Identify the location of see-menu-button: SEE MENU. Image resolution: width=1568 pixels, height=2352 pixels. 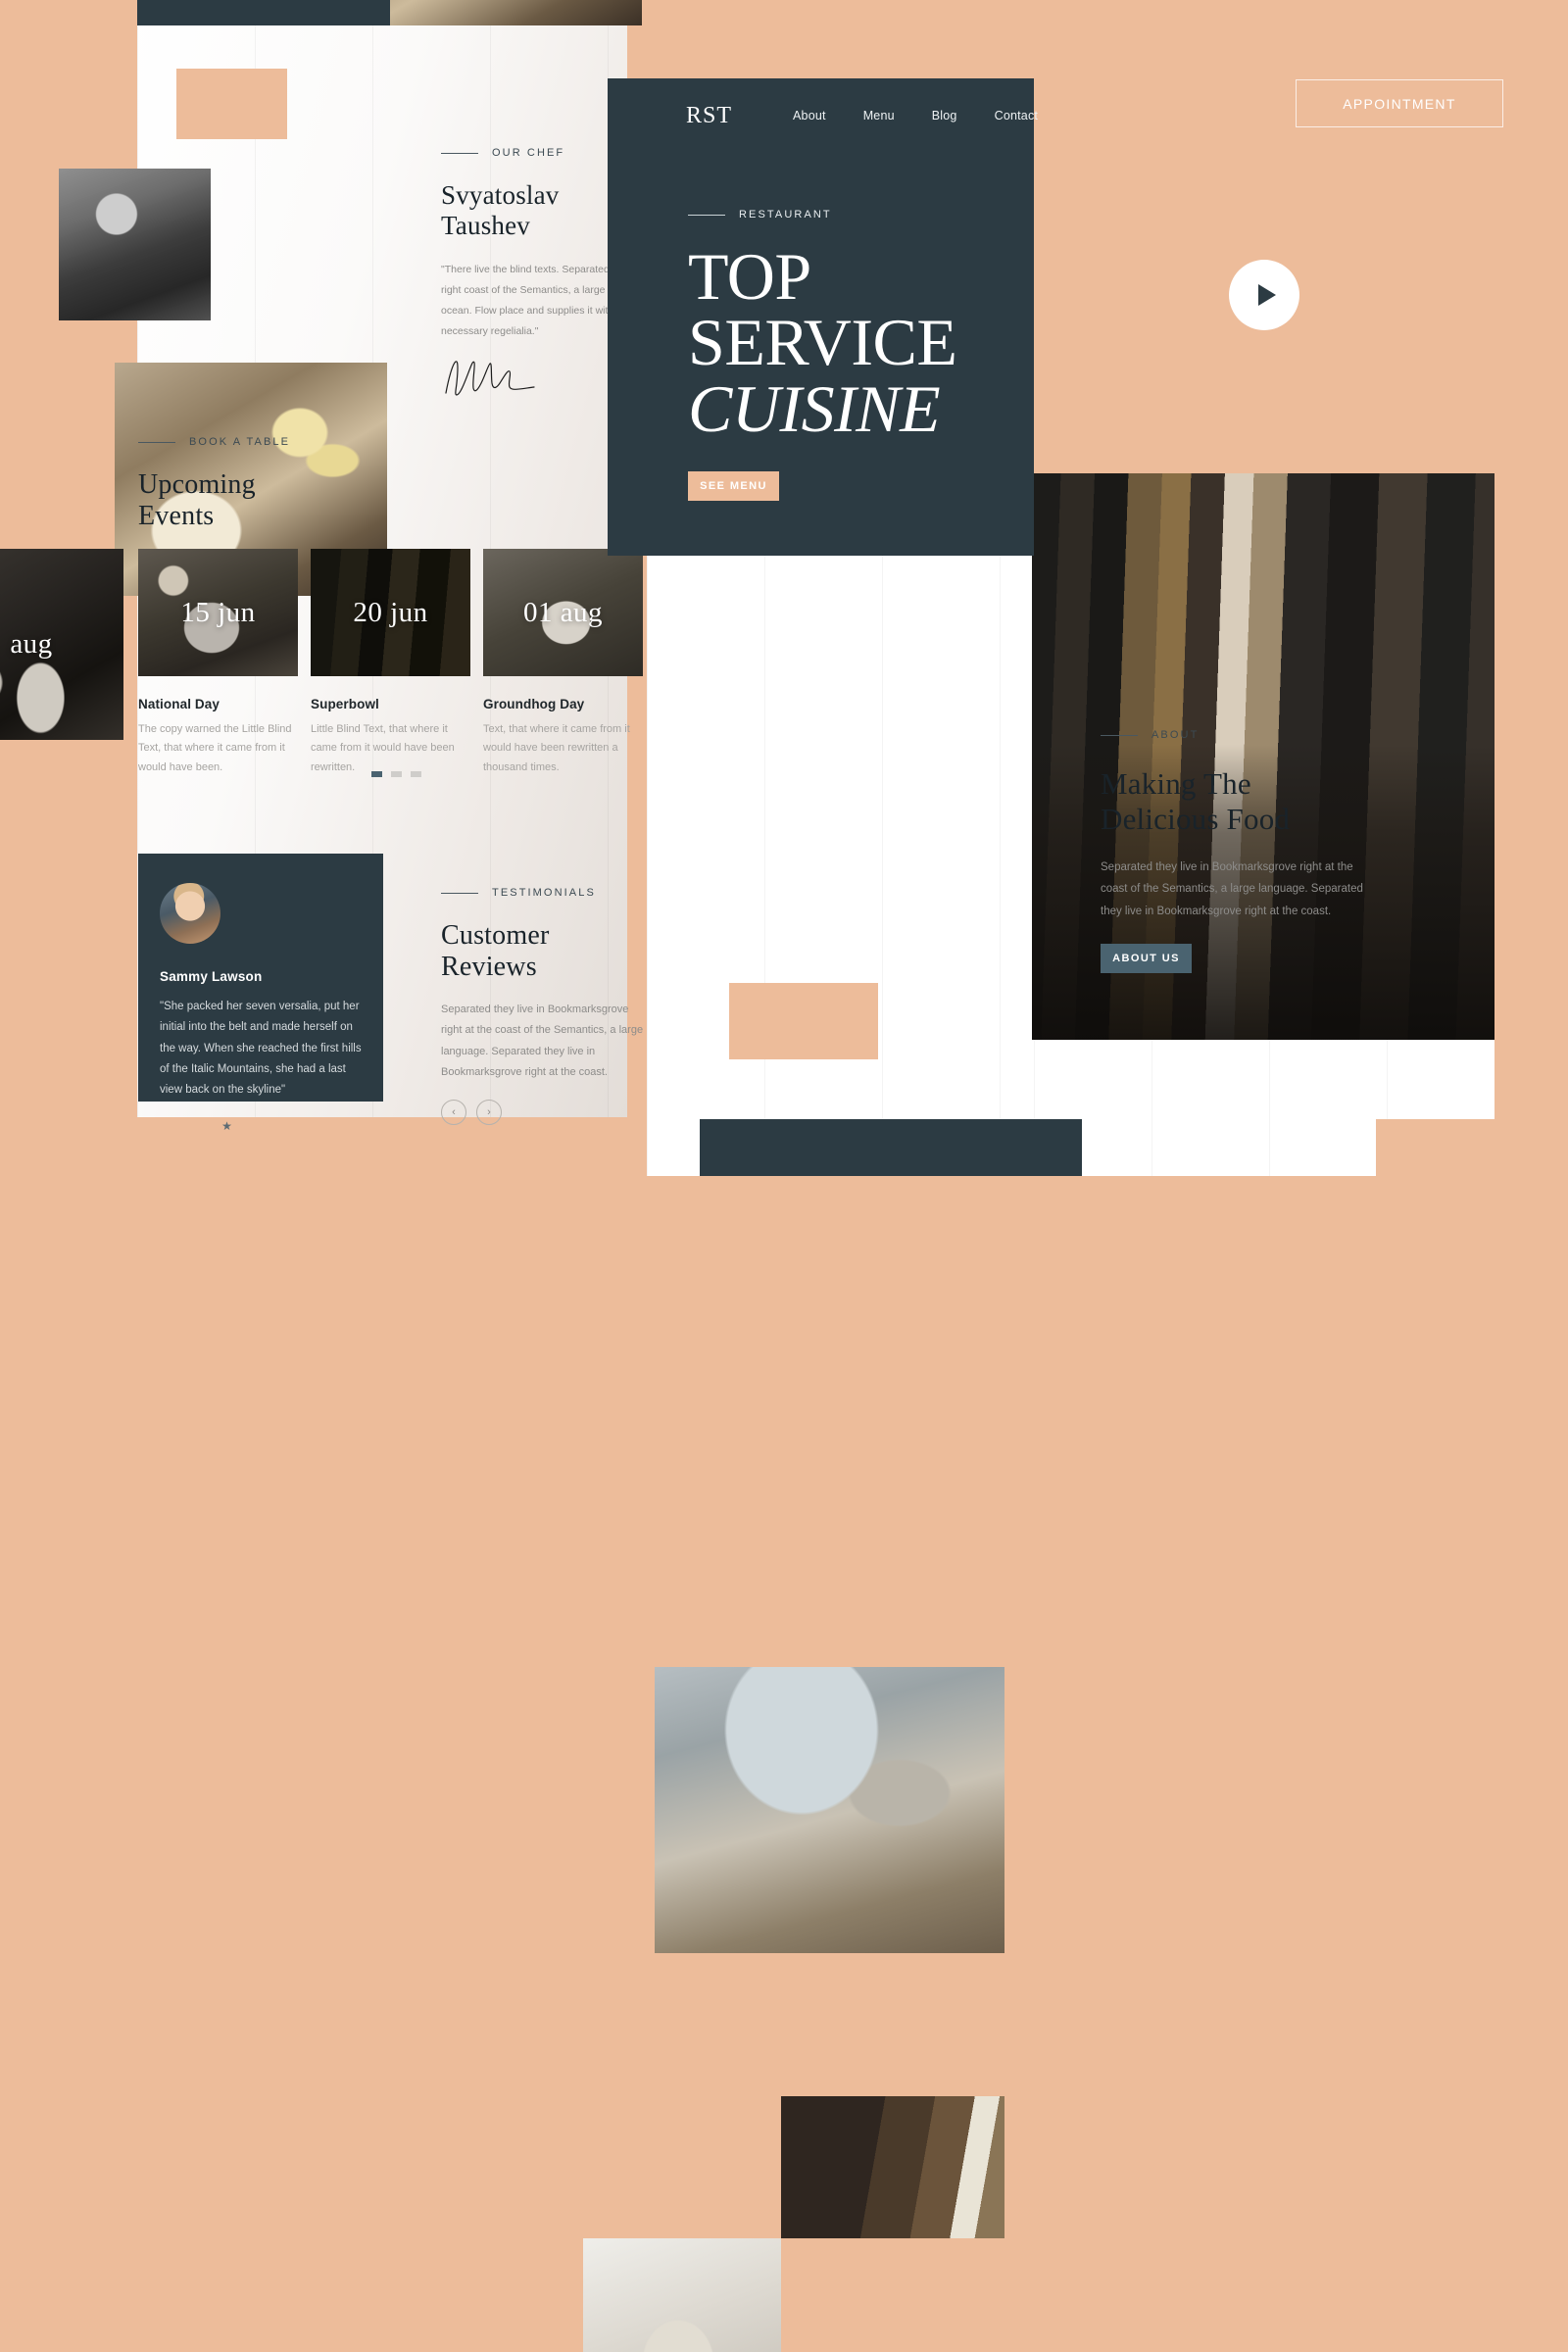
(733, 485).